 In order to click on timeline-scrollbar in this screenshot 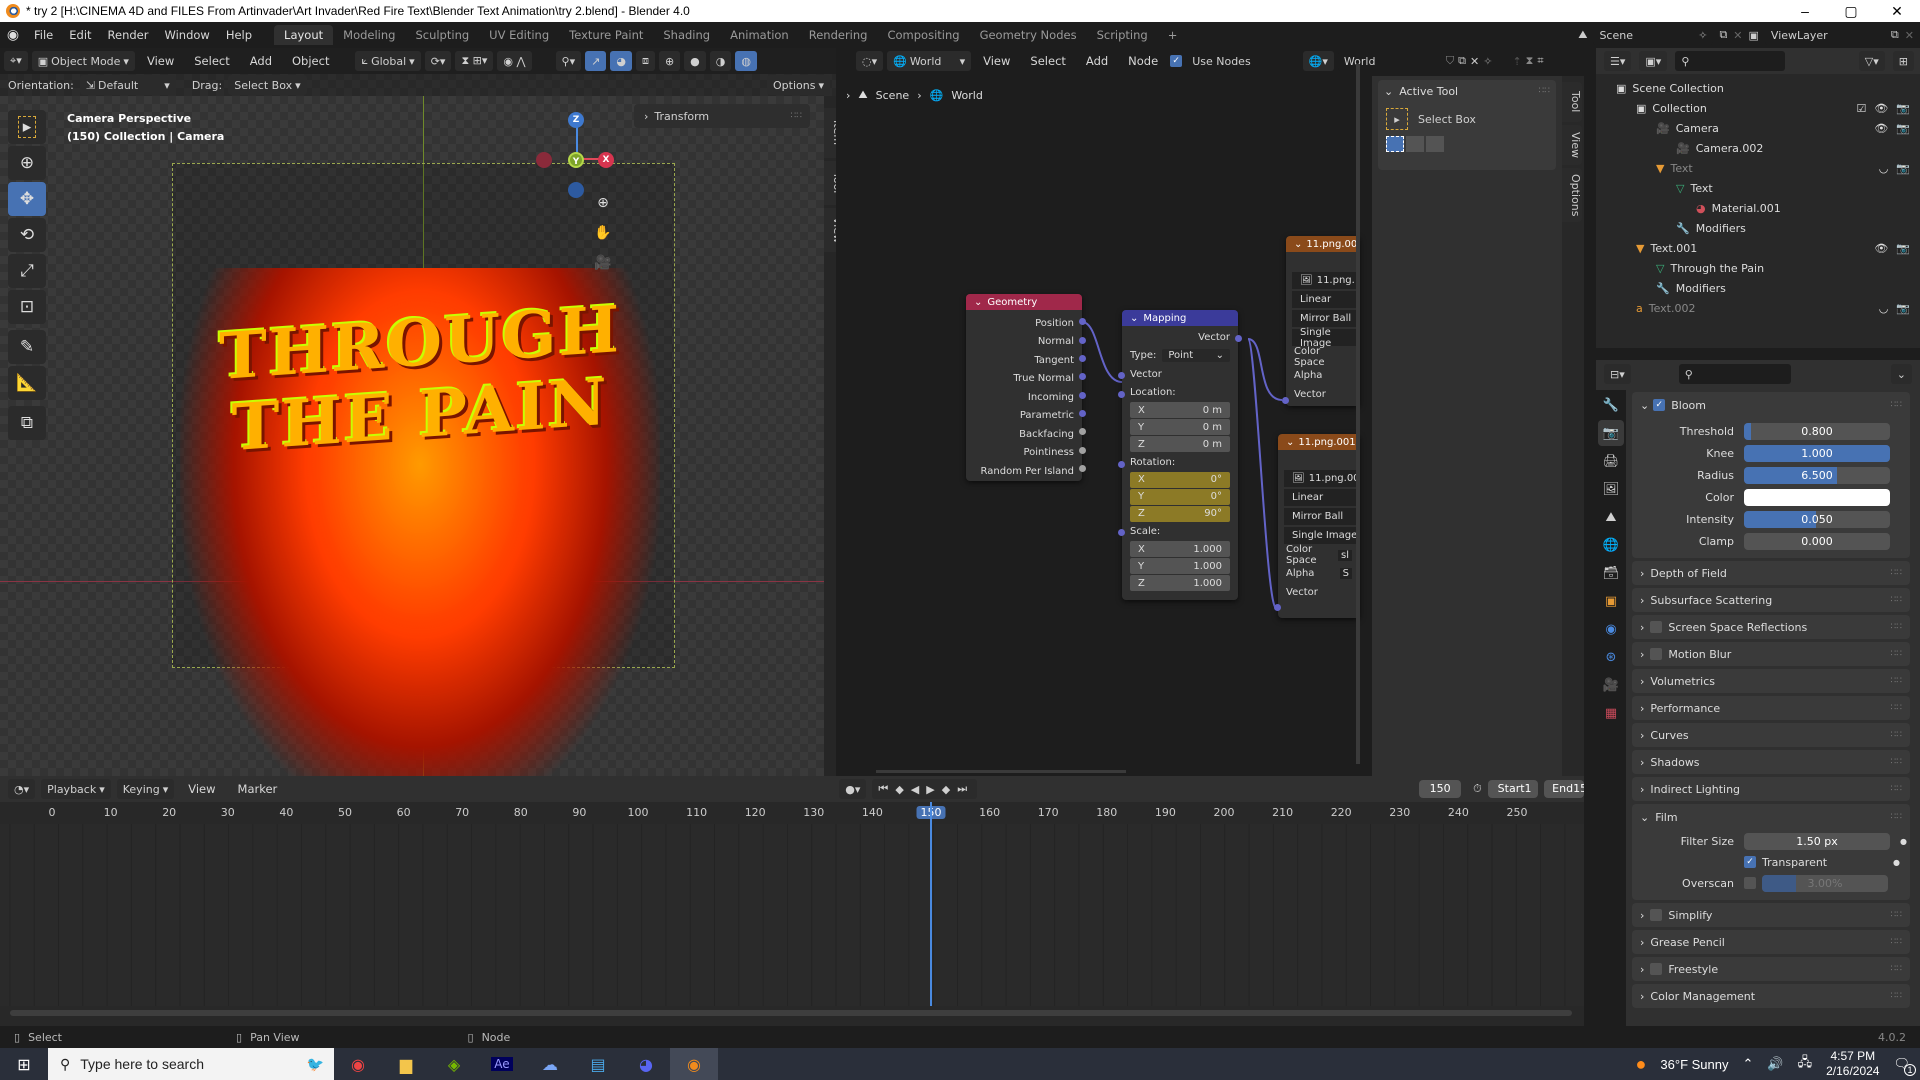, I will do `click(791, 1013)`.